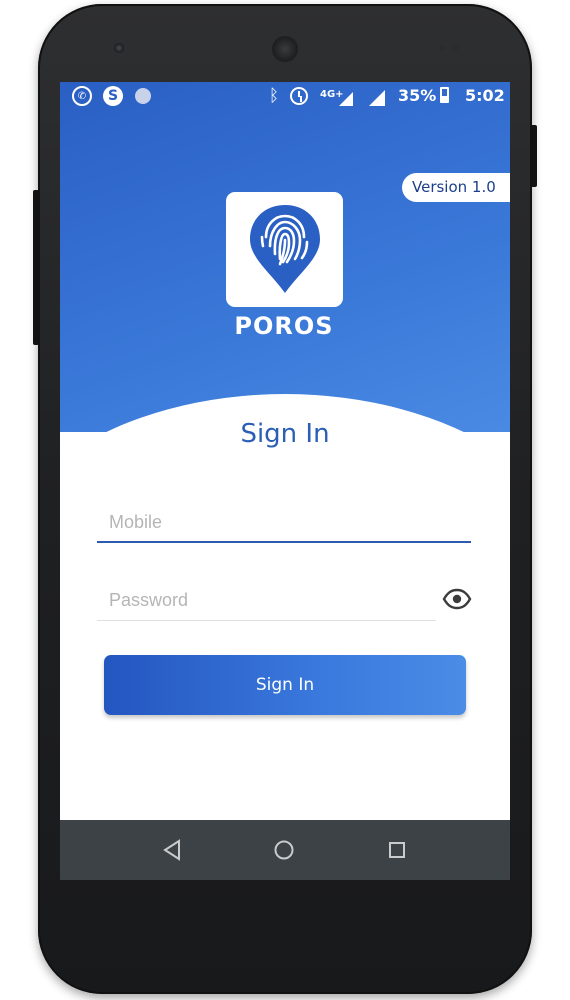  Describe the element at coordinates (485, 95) in the screenshot. I see `status-time: 5:02` at that location.